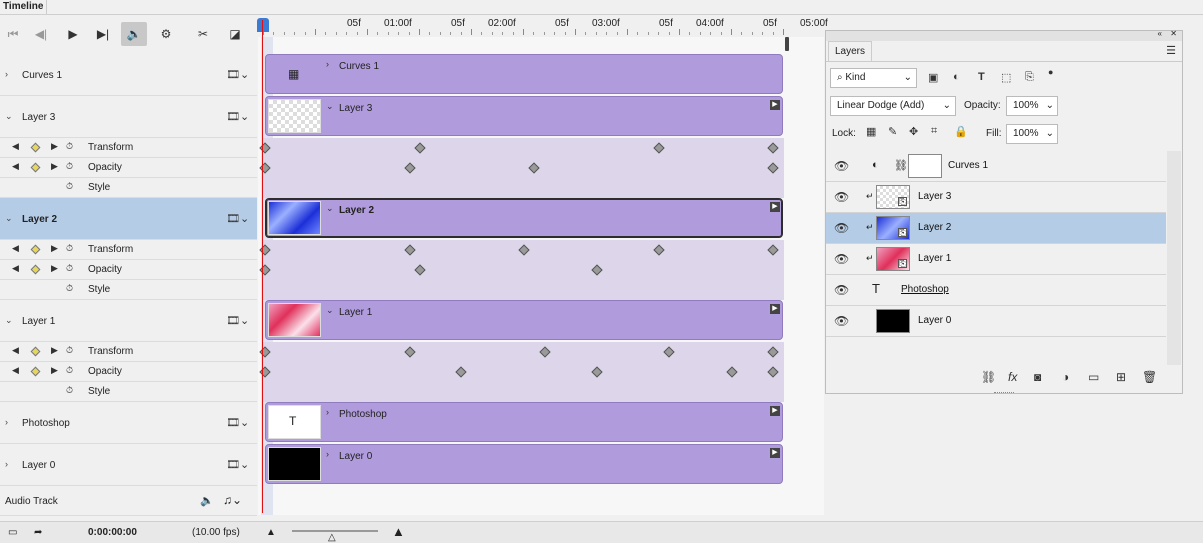 The width and height of the screenshot is (1203, 543). What do you see at coordinates (933, 77) in the screenshot?
I see `pixel-filter-icon: ▣` at bounding box center [933, 77].